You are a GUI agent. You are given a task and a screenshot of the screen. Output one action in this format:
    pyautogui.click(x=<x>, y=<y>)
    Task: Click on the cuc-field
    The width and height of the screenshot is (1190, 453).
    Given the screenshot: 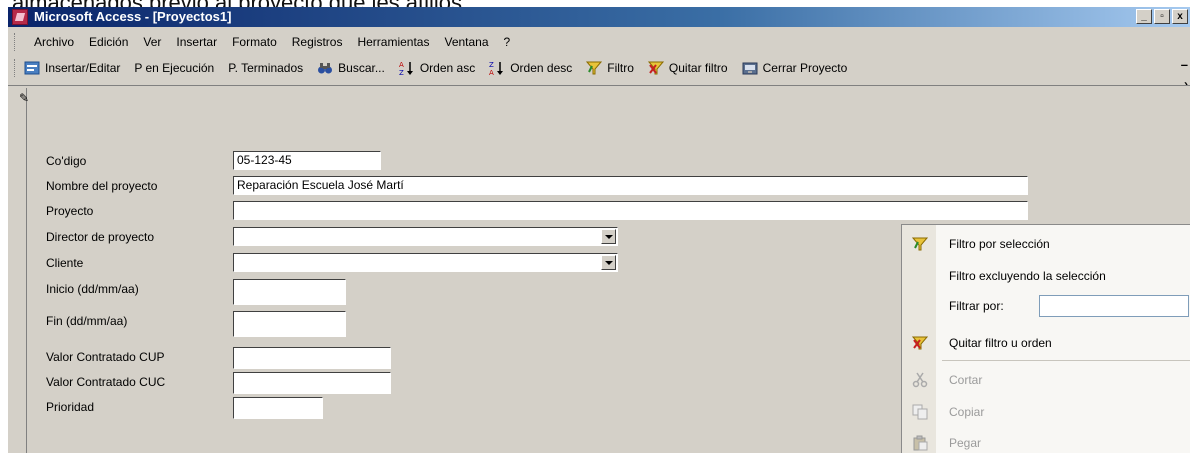 What is the action you would take?
    pyautogui.click(x=312, y=383)
    